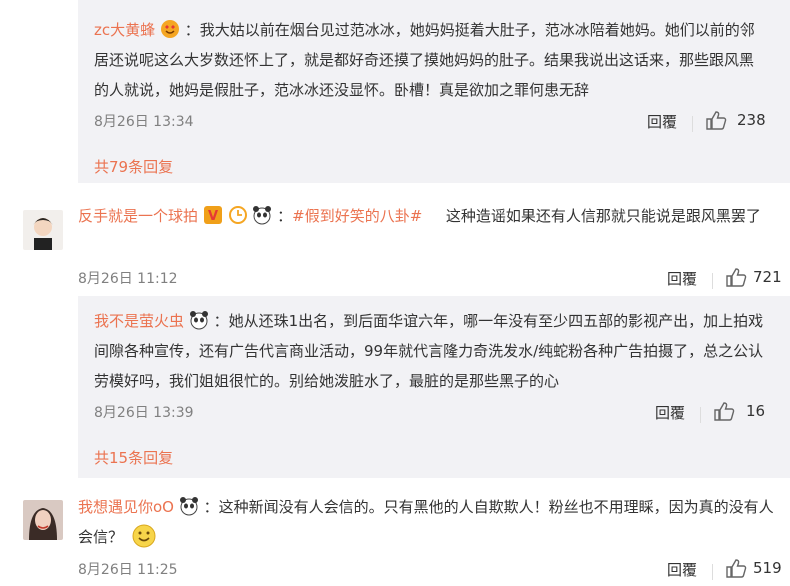 This screenshot has height=586, width=790. Describe the element at coordinates (139, 321) in the screenshot. I see `reply-author-2: 我不是萤火虫` at that location.